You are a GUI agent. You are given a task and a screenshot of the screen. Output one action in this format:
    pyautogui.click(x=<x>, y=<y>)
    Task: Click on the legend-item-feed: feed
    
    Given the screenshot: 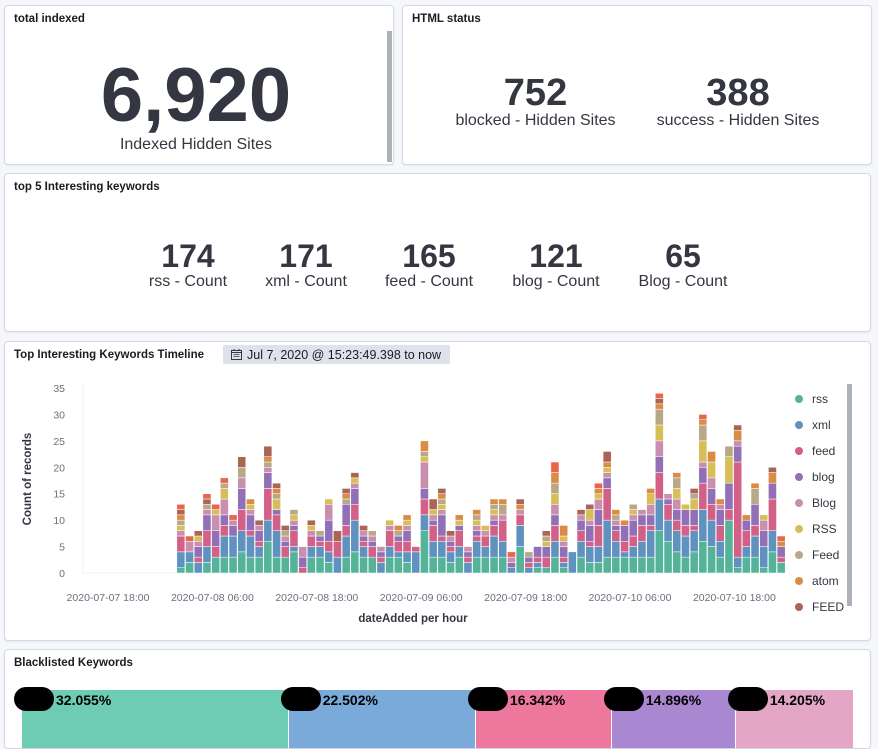 What is the action you would take?
    pyautogui.click(x=819, y=451)
    